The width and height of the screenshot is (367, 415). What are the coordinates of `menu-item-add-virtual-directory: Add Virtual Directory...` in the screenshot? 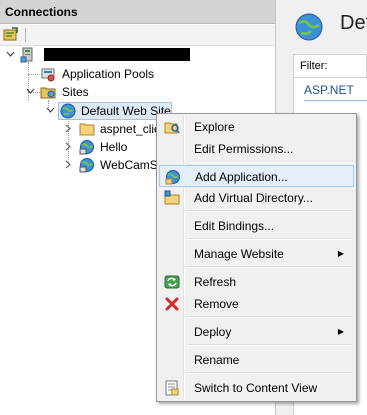 It's located at (256, 198).